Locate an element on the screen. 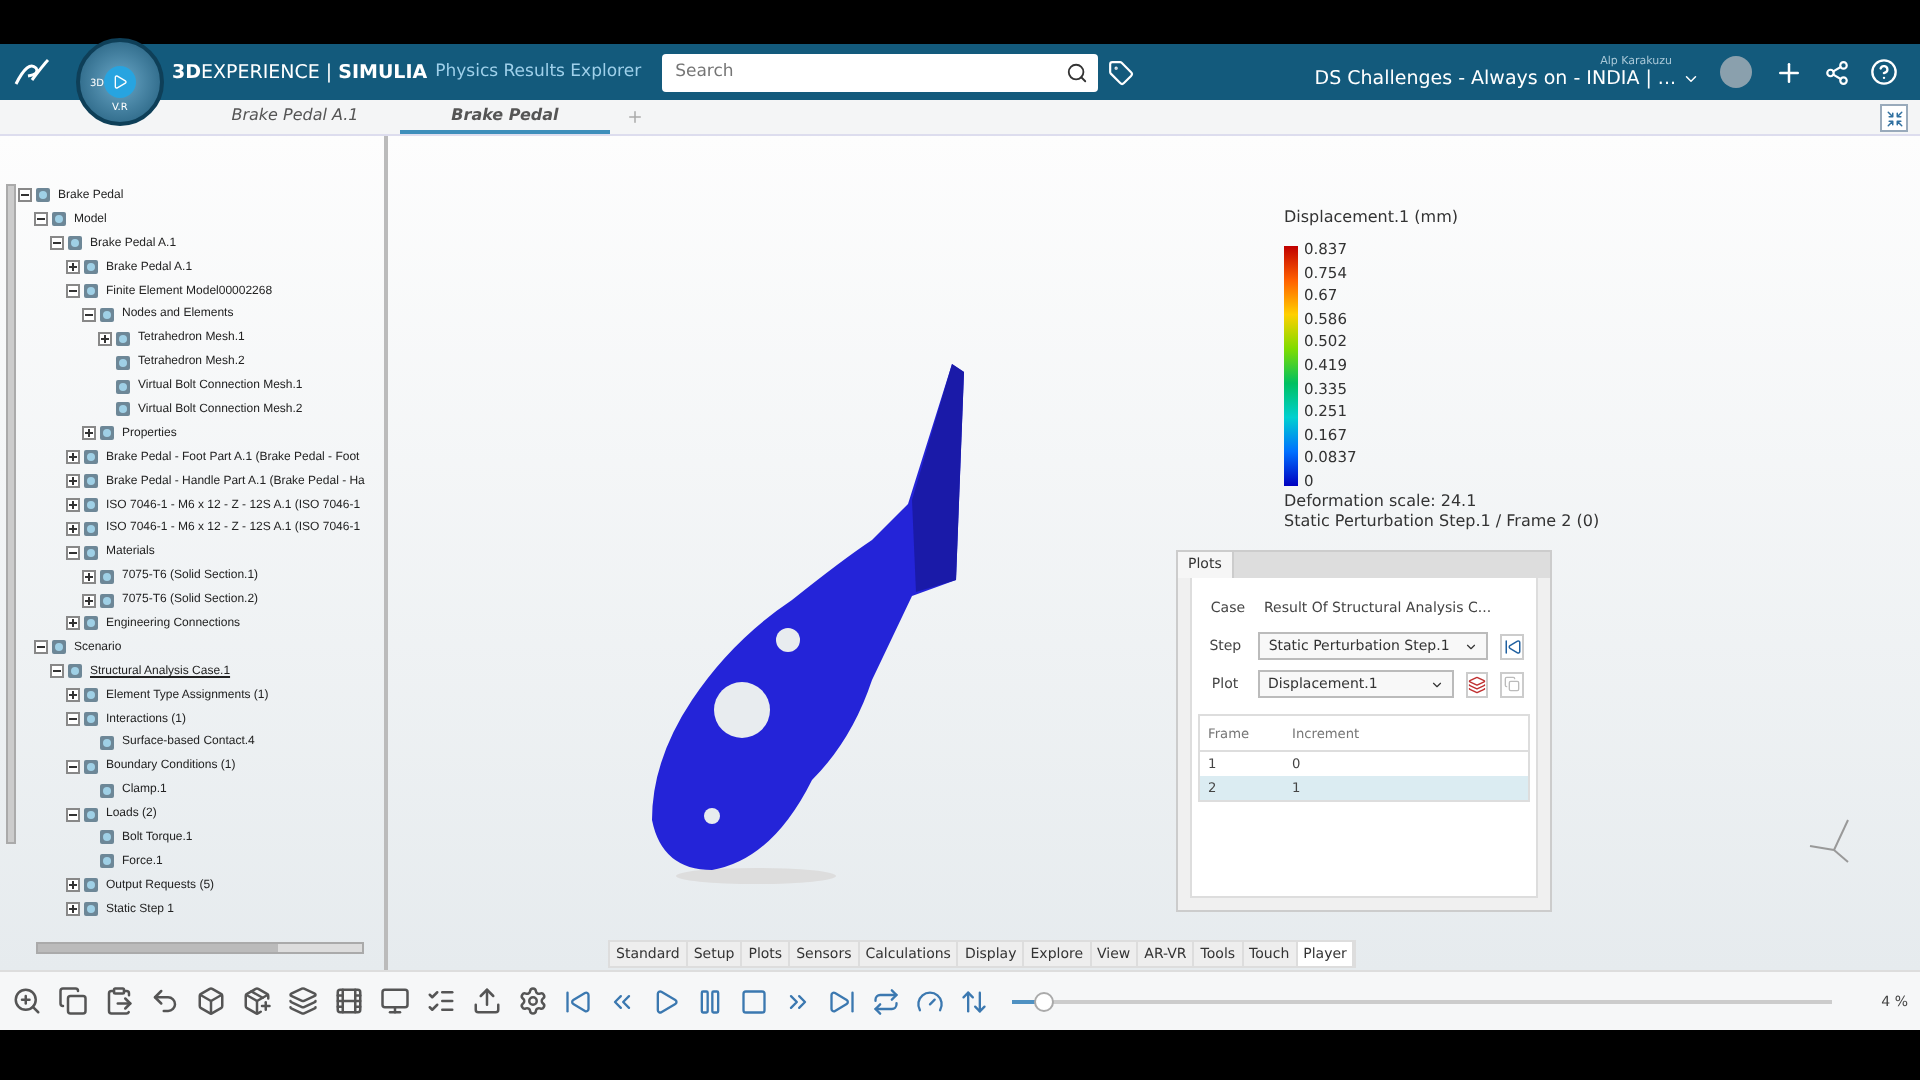 The height and width of the screenshot is (1080, 1920). gauge-icon is located at coordinates (930, 1001).